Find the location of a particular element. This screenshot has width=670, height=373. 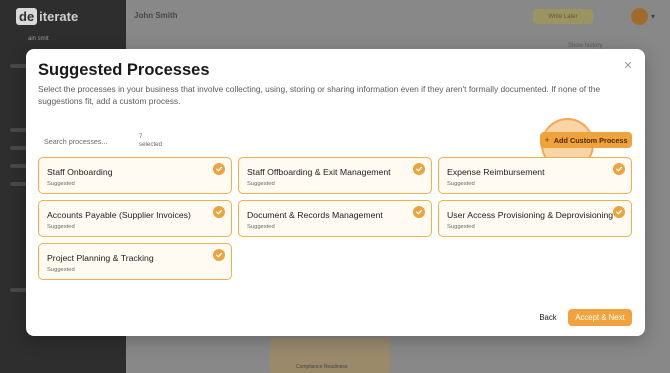

chevron-down-icon: ▾ is located at coordinates (653, 16).